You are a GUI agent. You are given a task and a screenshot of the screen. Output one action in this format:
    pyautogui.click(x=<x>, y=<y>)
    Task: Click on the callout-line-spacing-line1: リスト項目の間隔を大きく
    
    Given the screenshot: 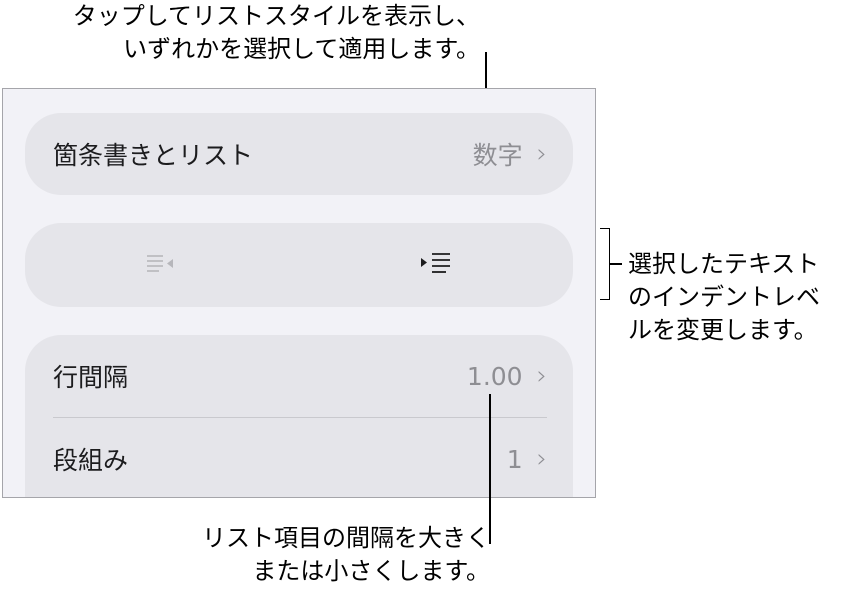 What is the action you would take?
    pyautogui.click(x=346, y=538)
    